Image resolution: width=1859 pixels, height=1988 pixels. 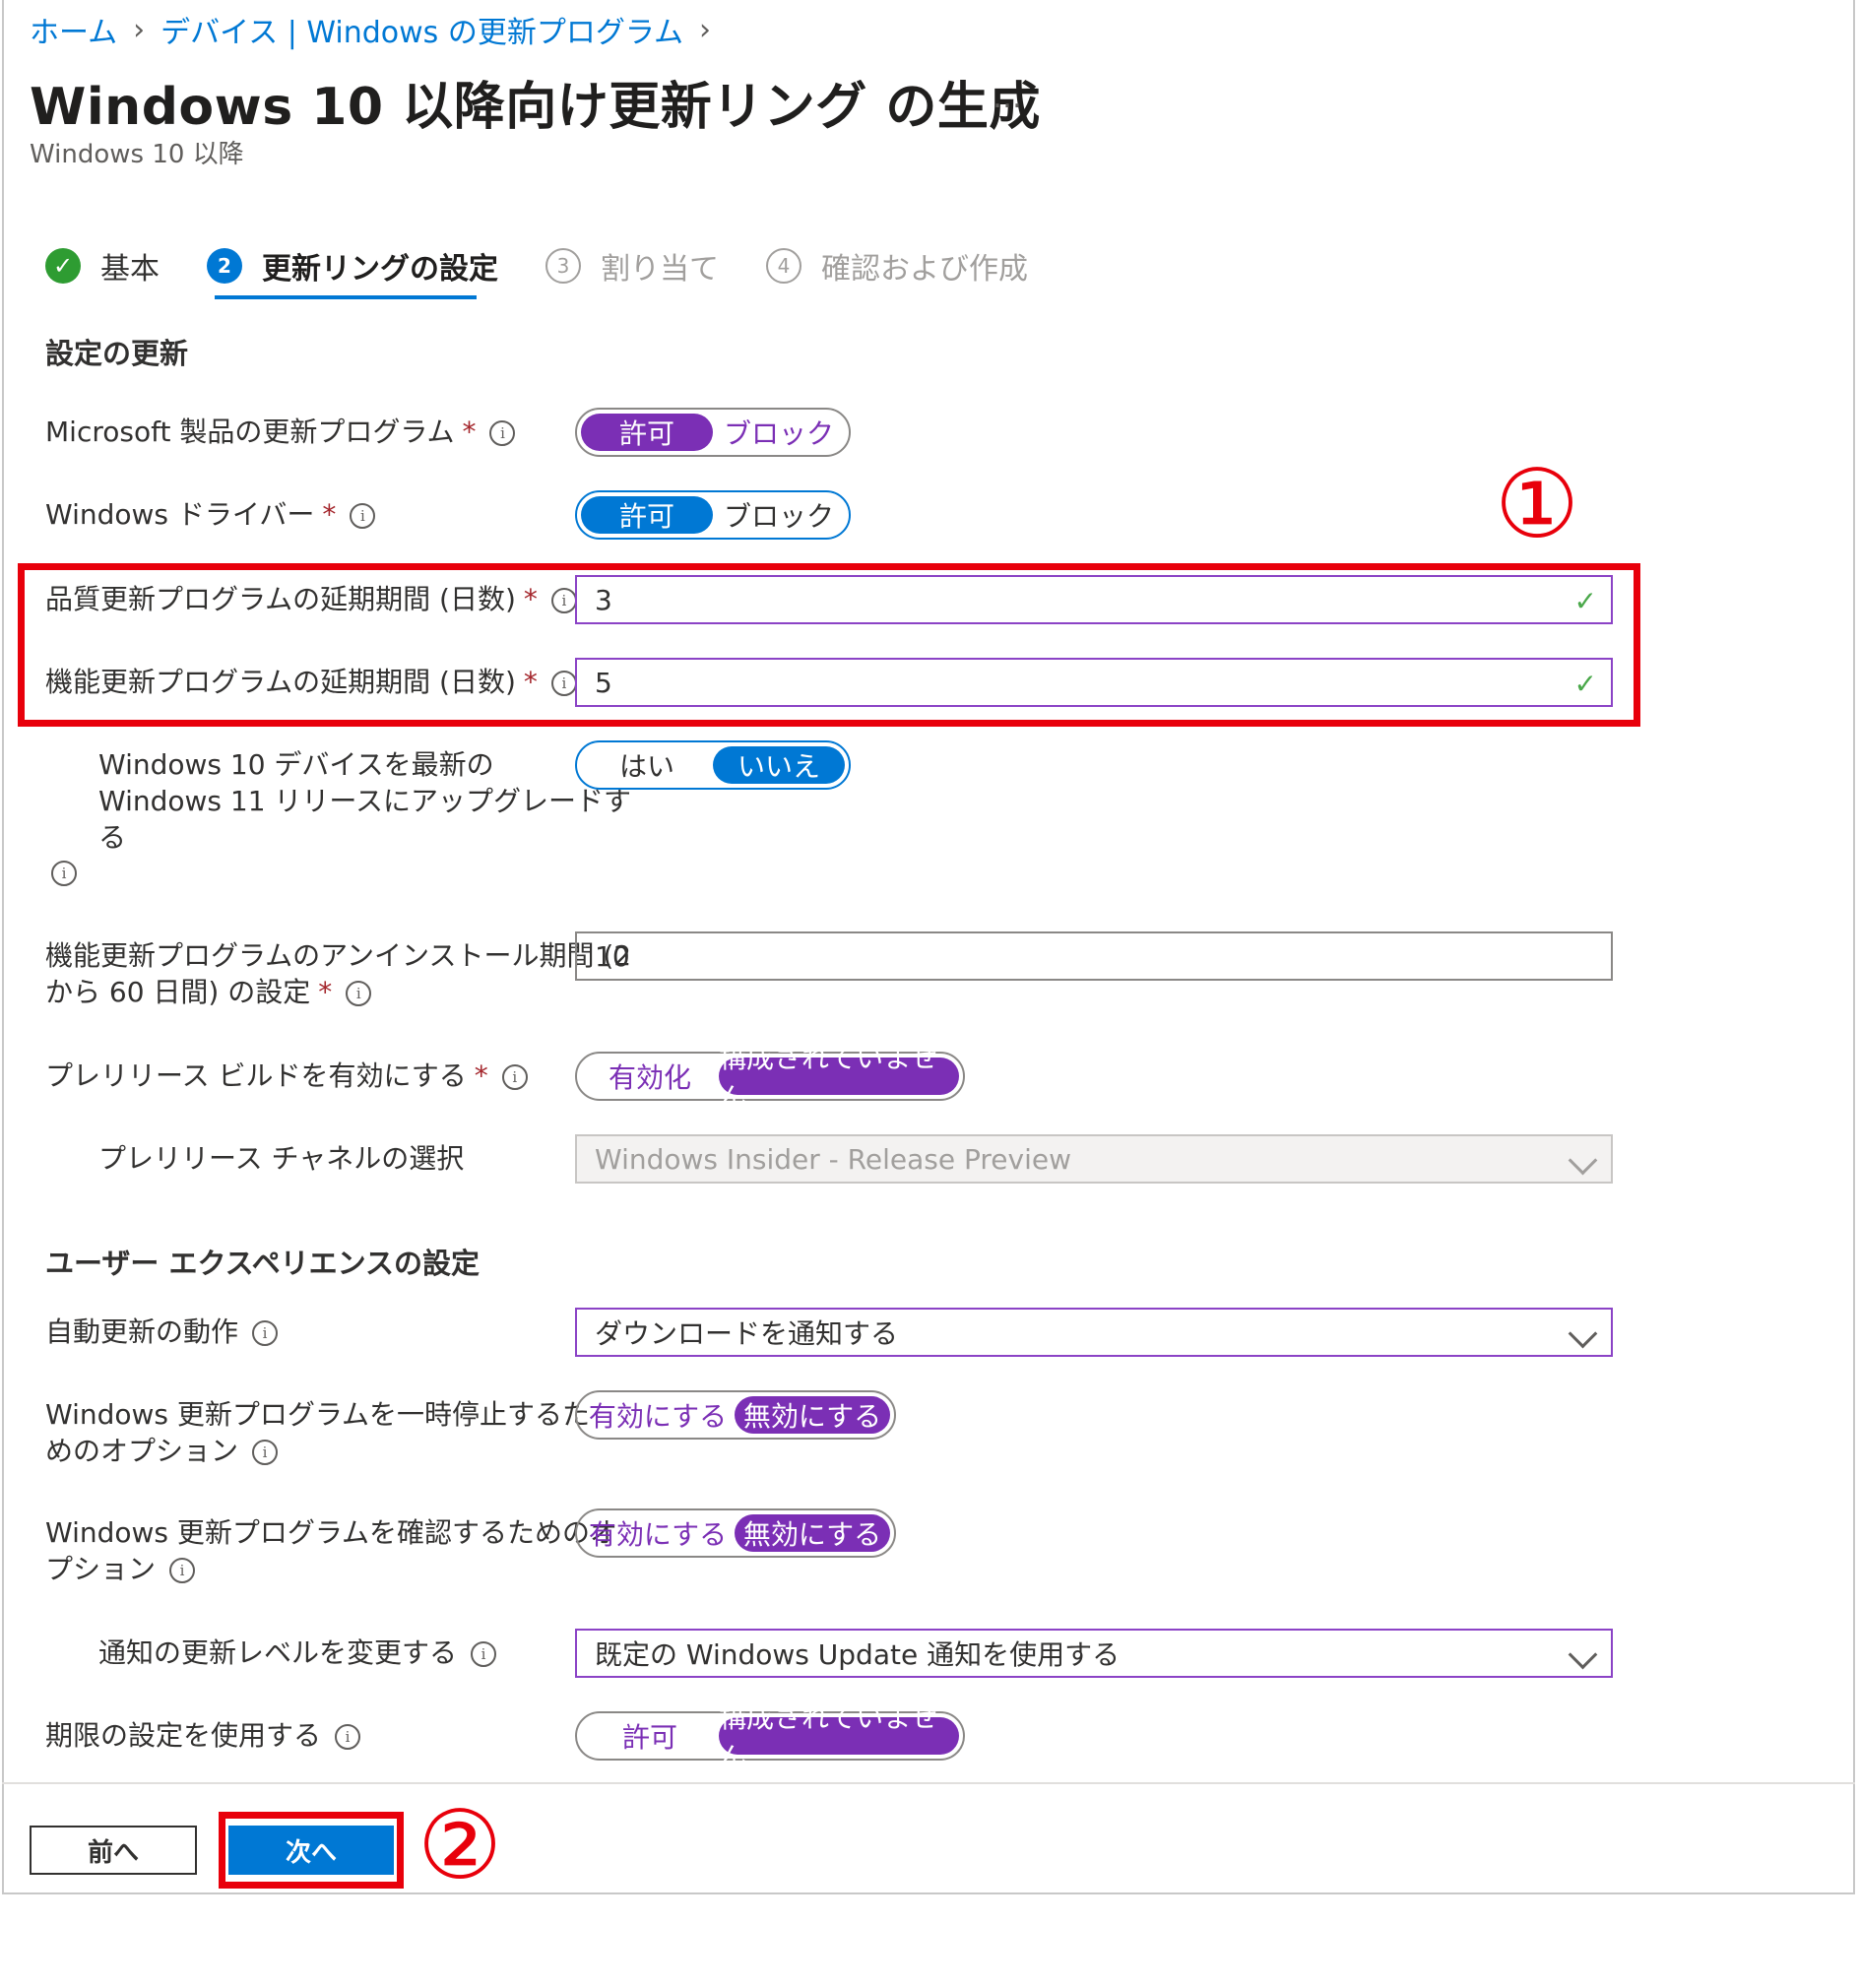 I want to click on step-assignments: 3 割り当て, so click(x=632, y=265).